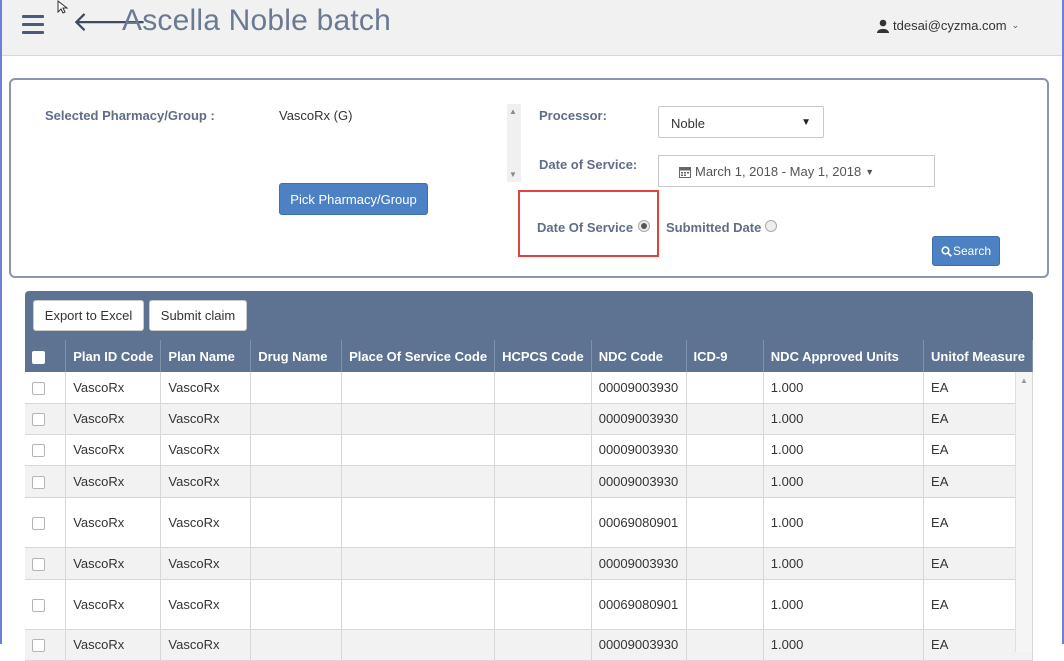 This screenshot has width=1064, height=661. Describe the element at coordinates (63, 7) in the screenshot. I see `mouse-pointer-icon` at that location.